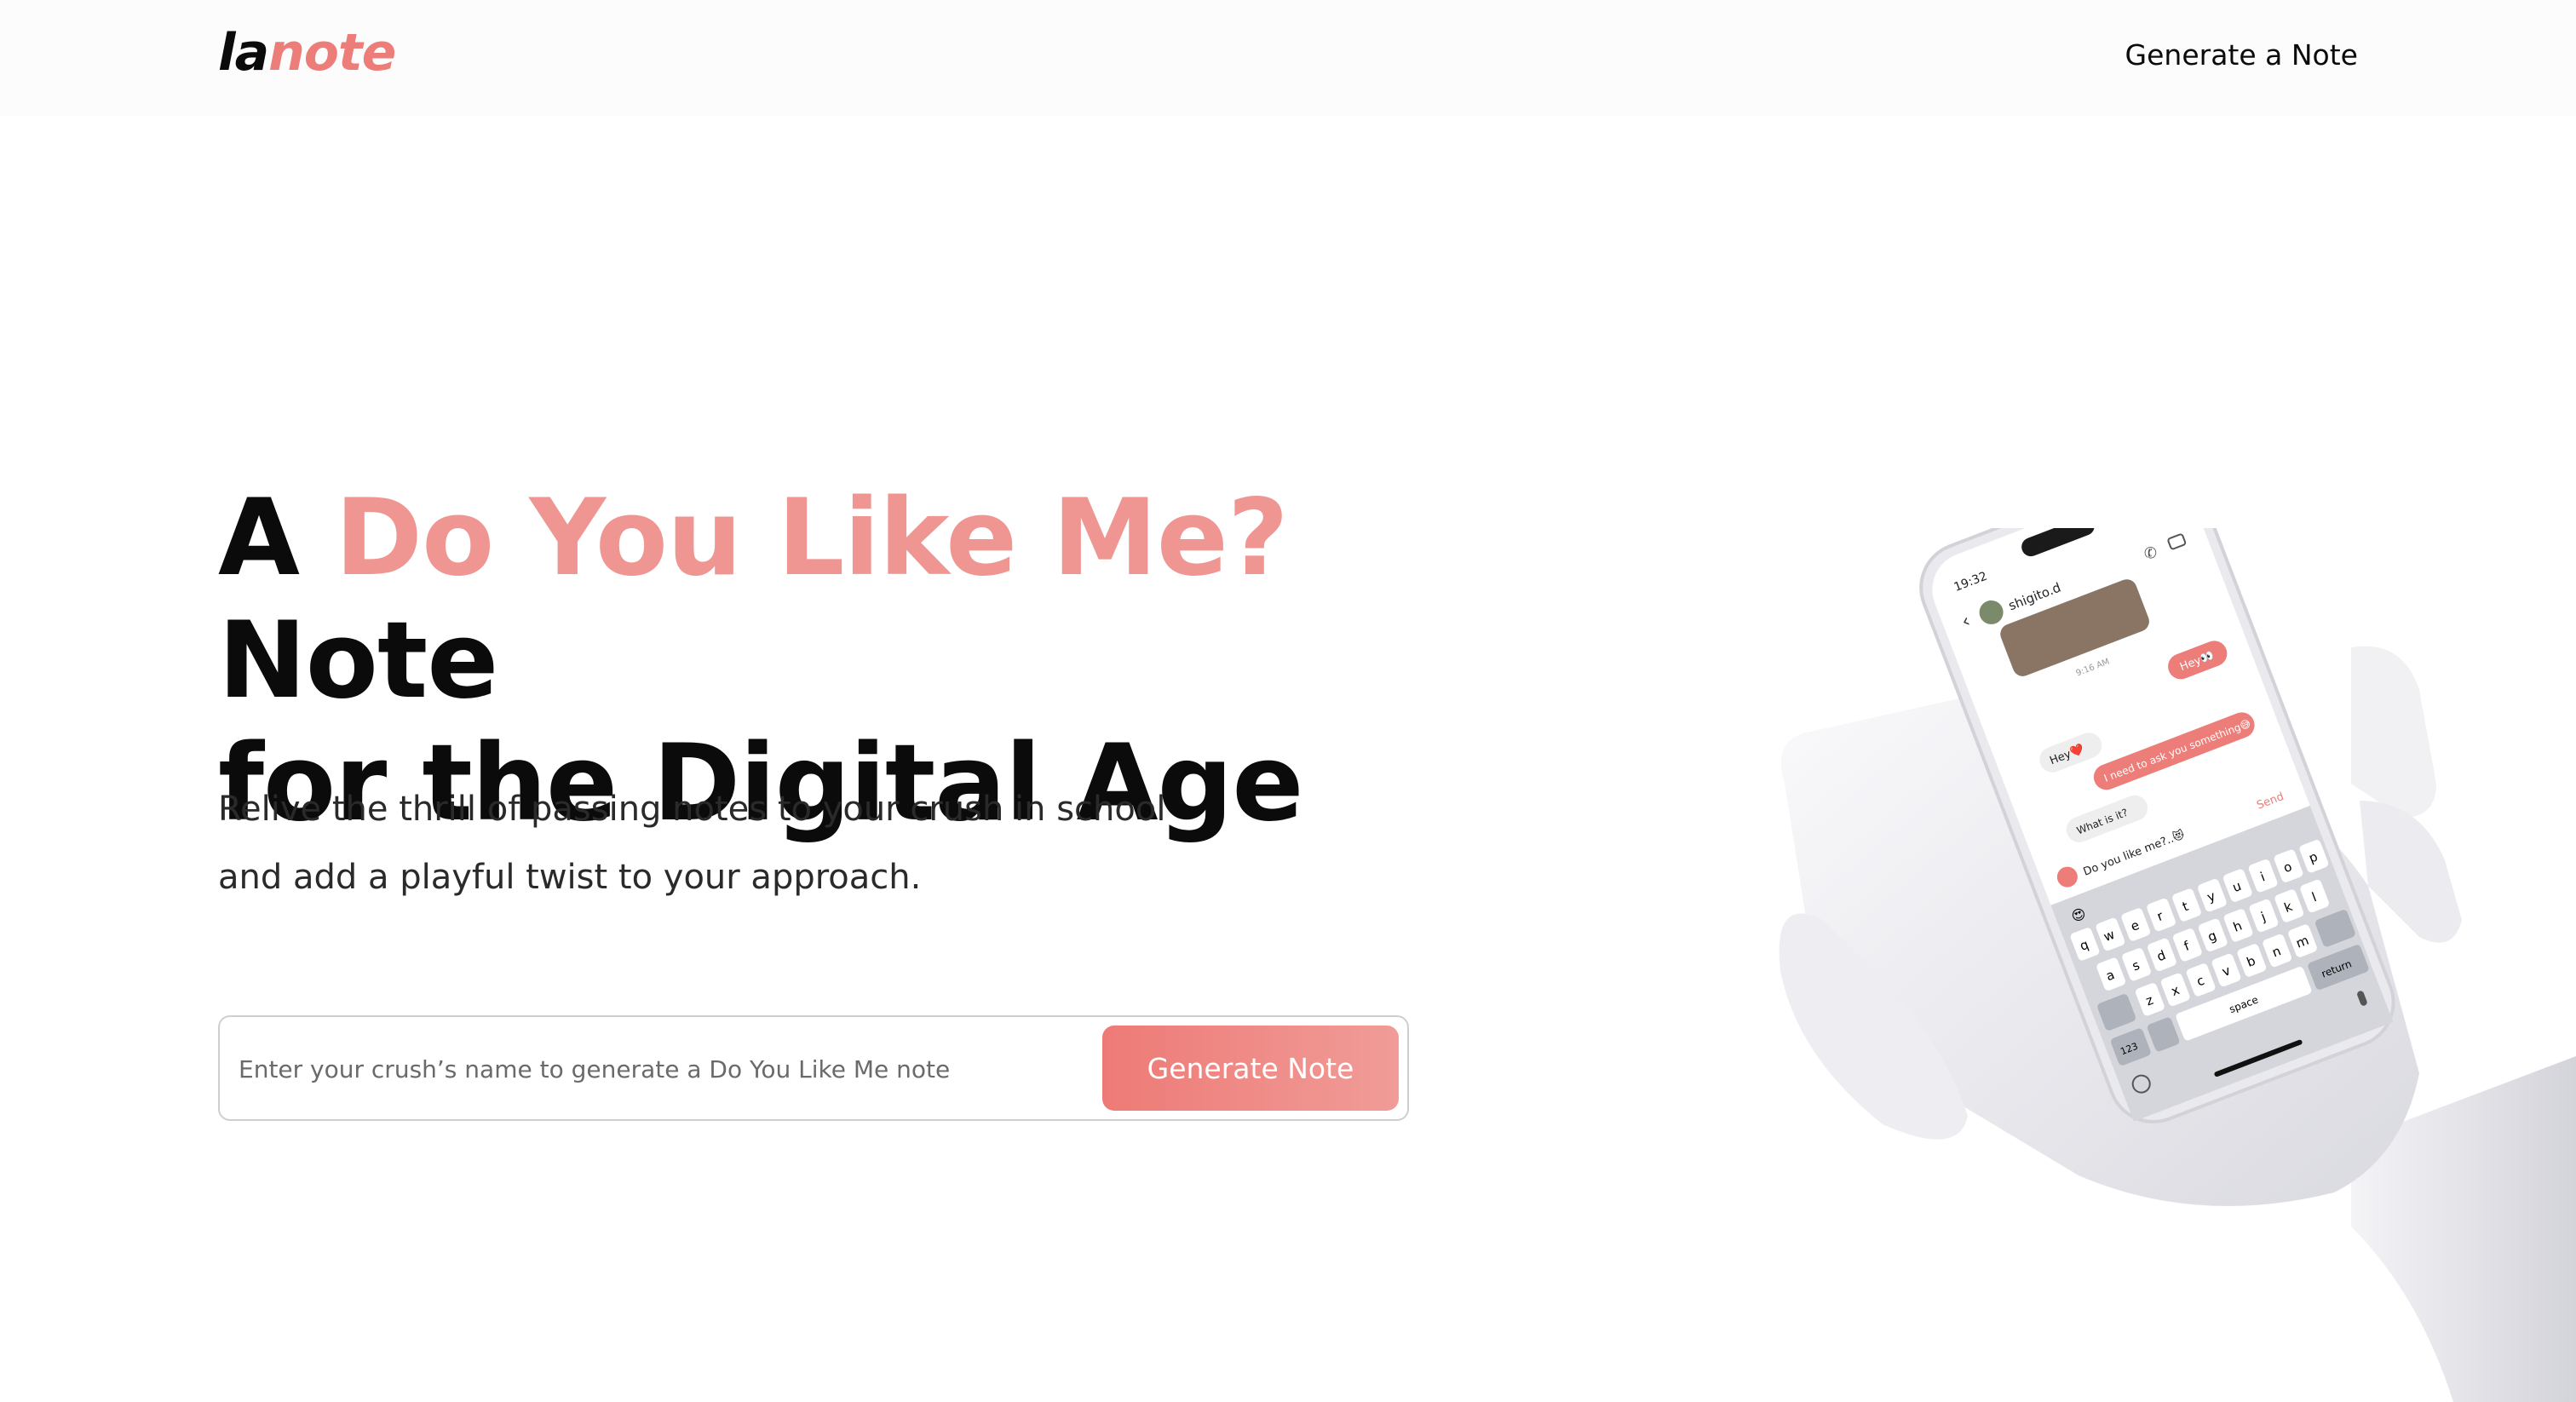 This screenshot has width=2576, height=1402. I want to click on hero-title-accent: Do You Like Me?, so click(812, 538).